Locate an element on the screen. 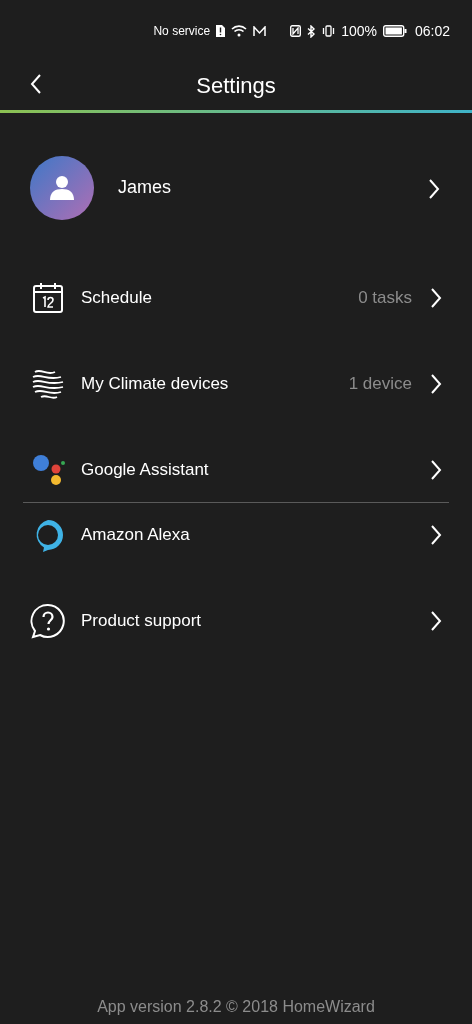 This screenshot has height=1024, width=472. carrier-status: No service is located at coordinates (182, 31).